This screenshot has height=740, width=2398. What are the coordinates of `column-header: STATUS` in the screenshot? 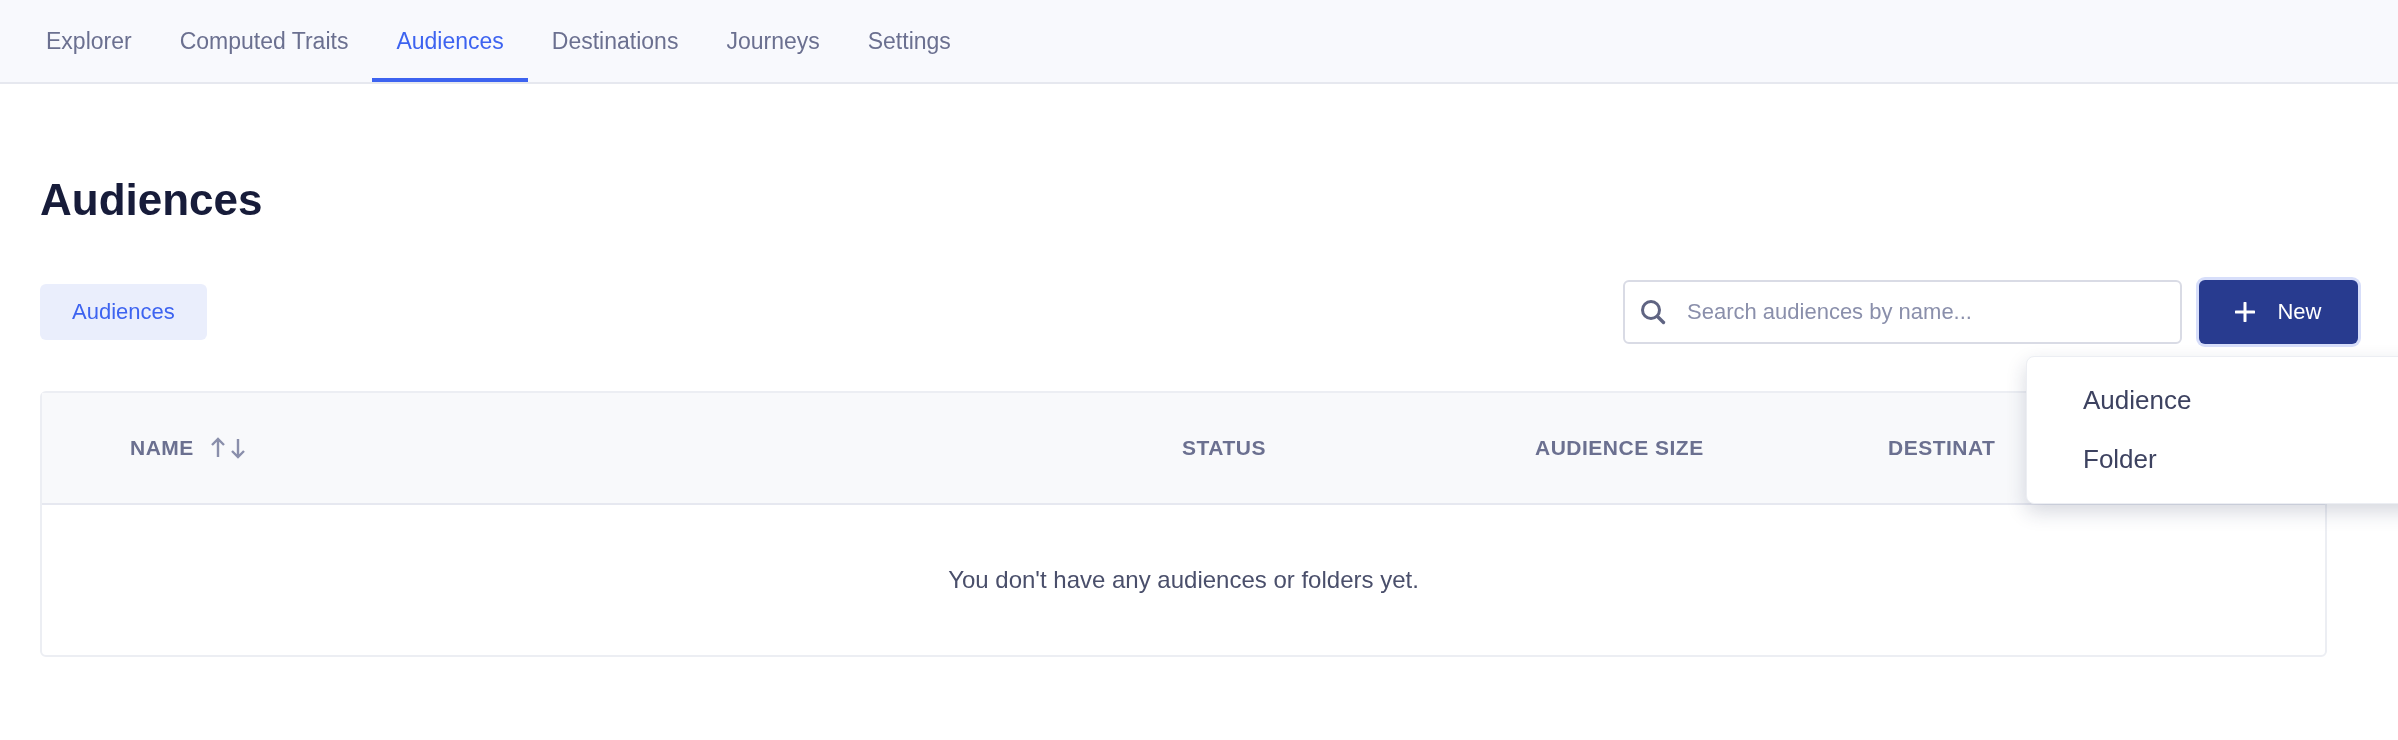 It's located at (1224, 448).